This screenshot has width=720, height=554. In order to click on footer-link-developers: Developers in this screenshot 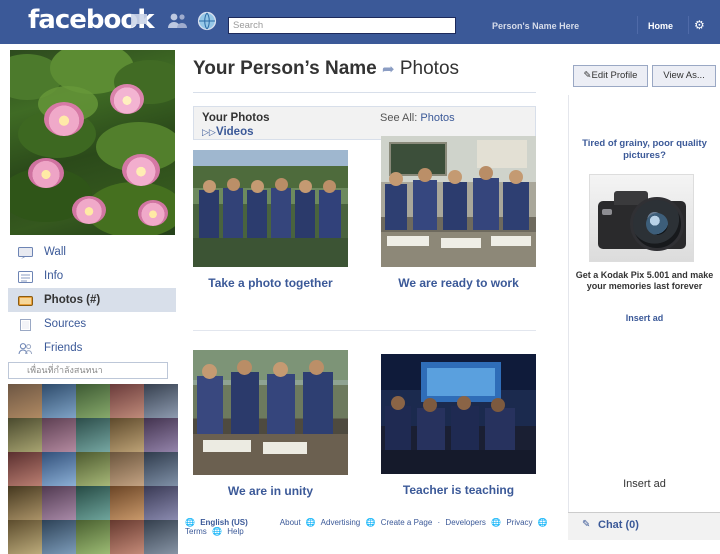, I will do `click(465, 522)`.